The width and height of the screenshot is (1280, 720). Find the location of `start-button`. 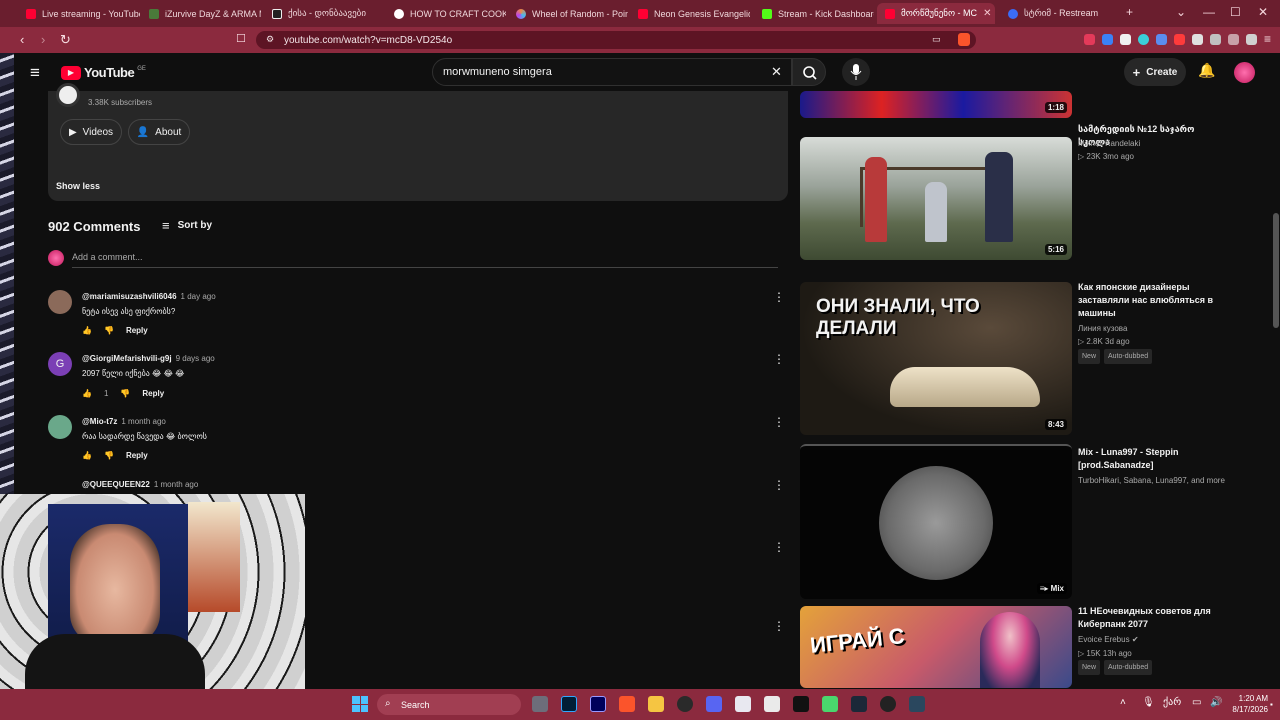

start-button is located at coordinates (360, 704).